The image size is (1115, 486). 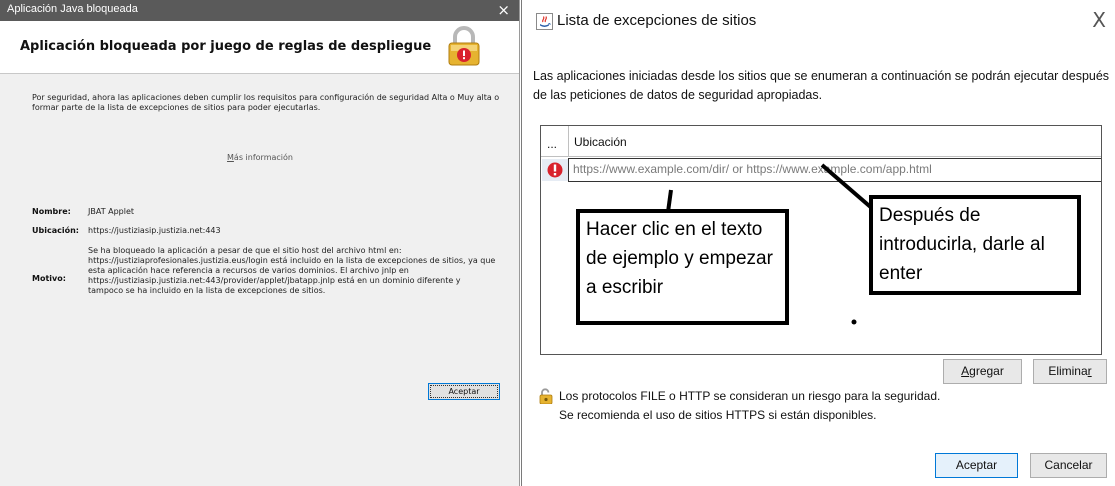 I want to click on remove-main: Elimina, so click(x=1068, y=371).